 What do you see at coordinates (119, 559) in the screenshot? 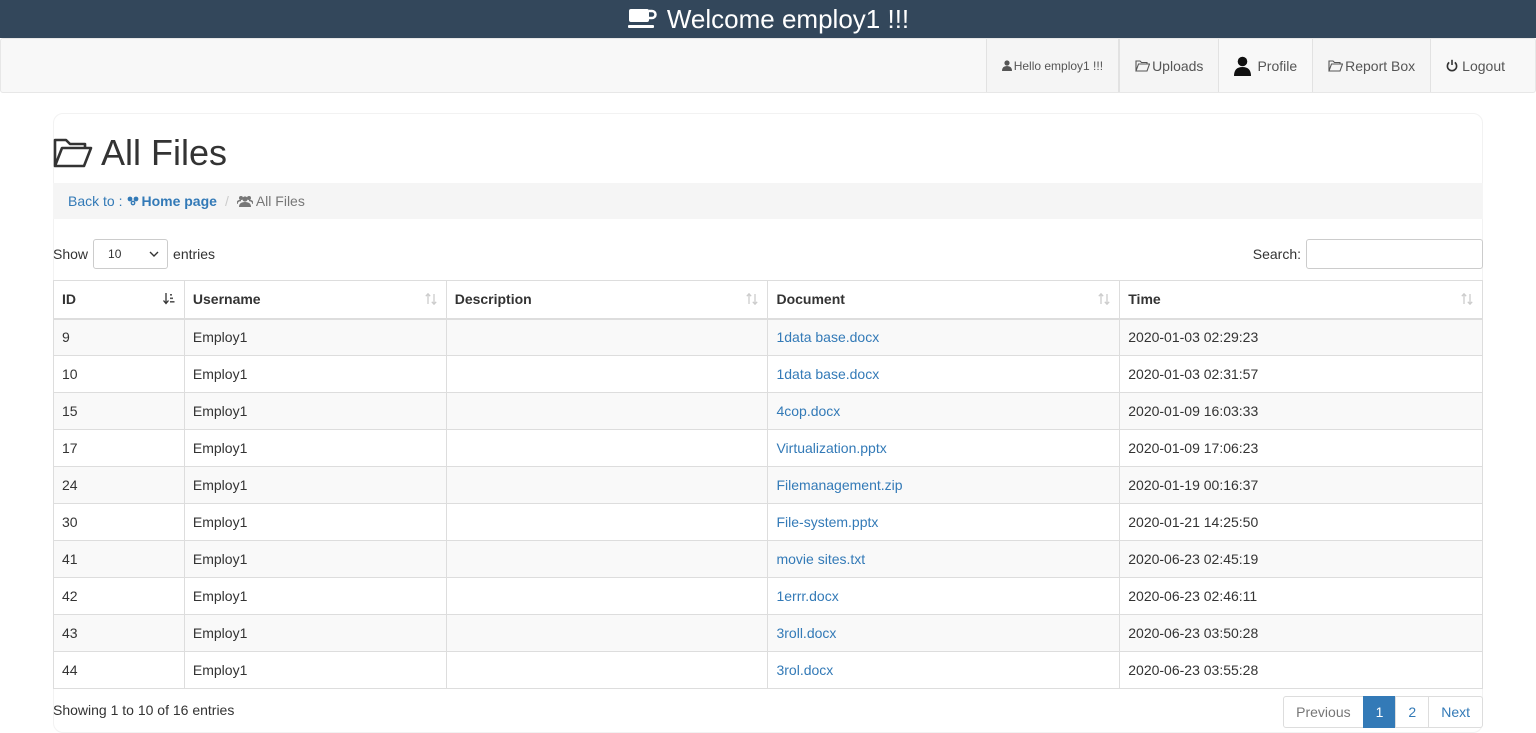
I see `cell-id: 41` at bounding box center [119, 559].